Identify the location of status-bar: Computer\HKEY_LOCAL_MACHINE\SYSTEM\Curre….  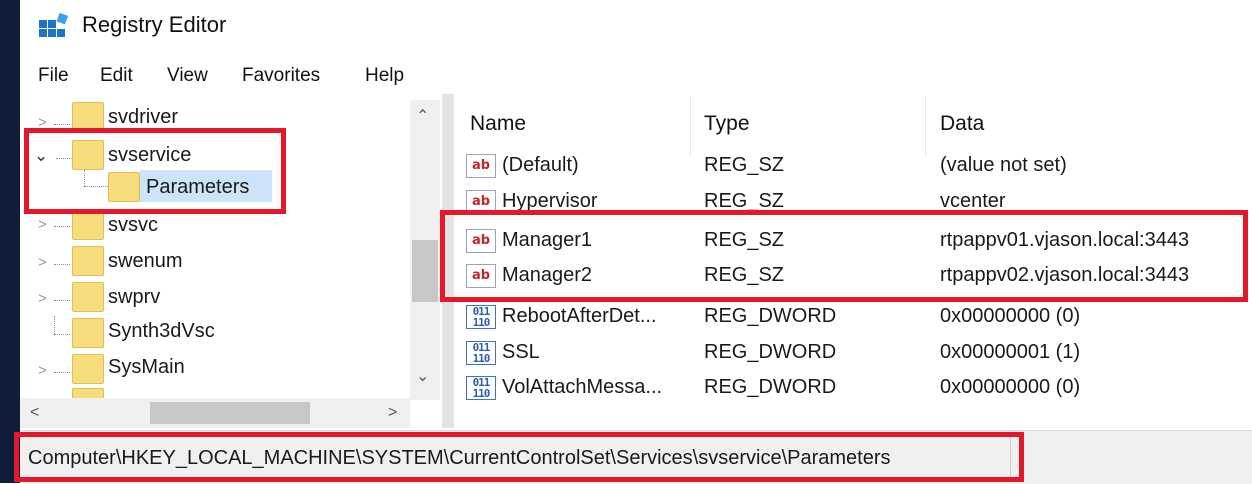
(636, 457).